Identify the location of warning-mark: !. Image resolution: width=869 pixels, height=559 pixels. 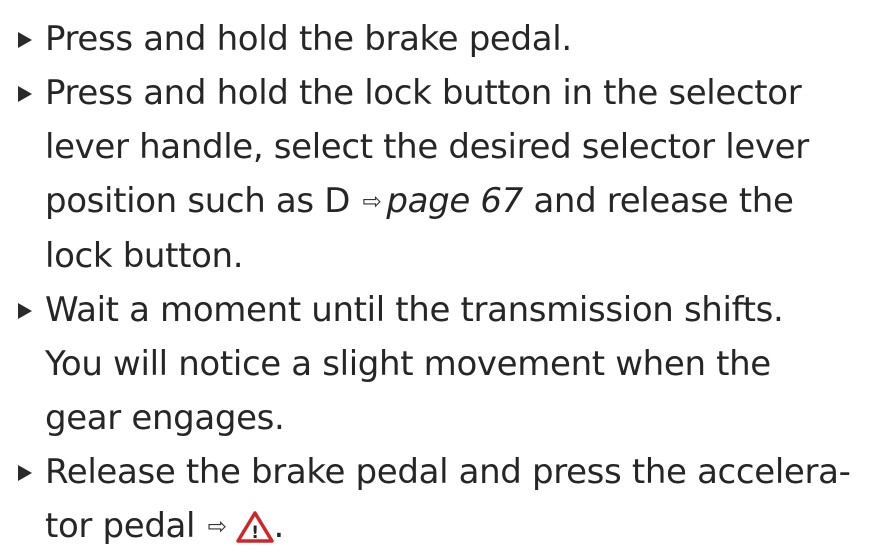
(254, 533).